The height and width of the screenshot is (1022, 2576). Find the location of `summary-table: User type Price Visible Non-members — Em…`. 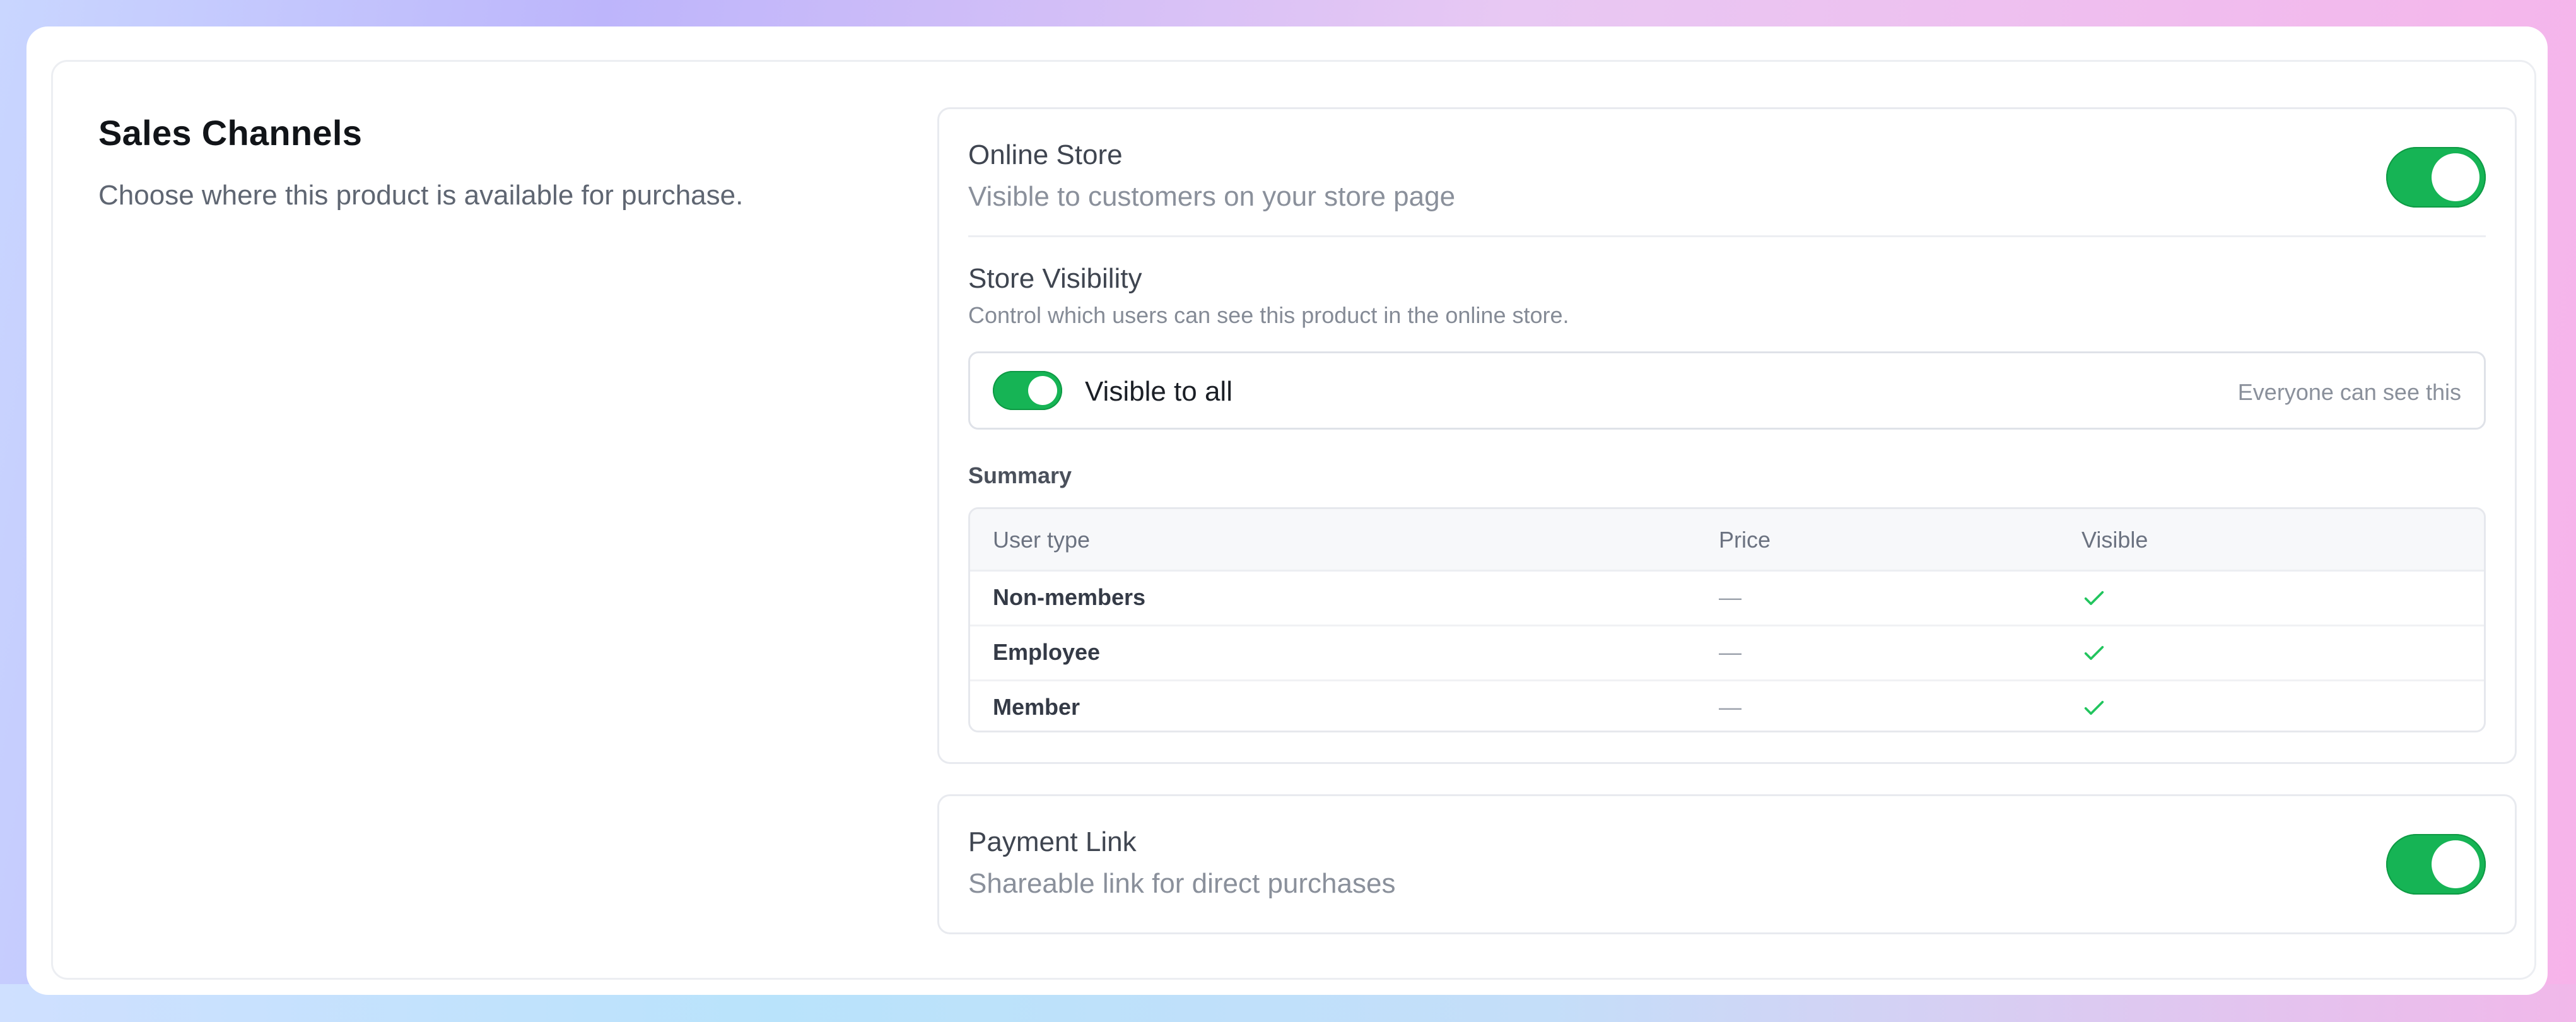

summary-table: User type Price Visible Non-members — Em… is located at coordinates (1727, 619).